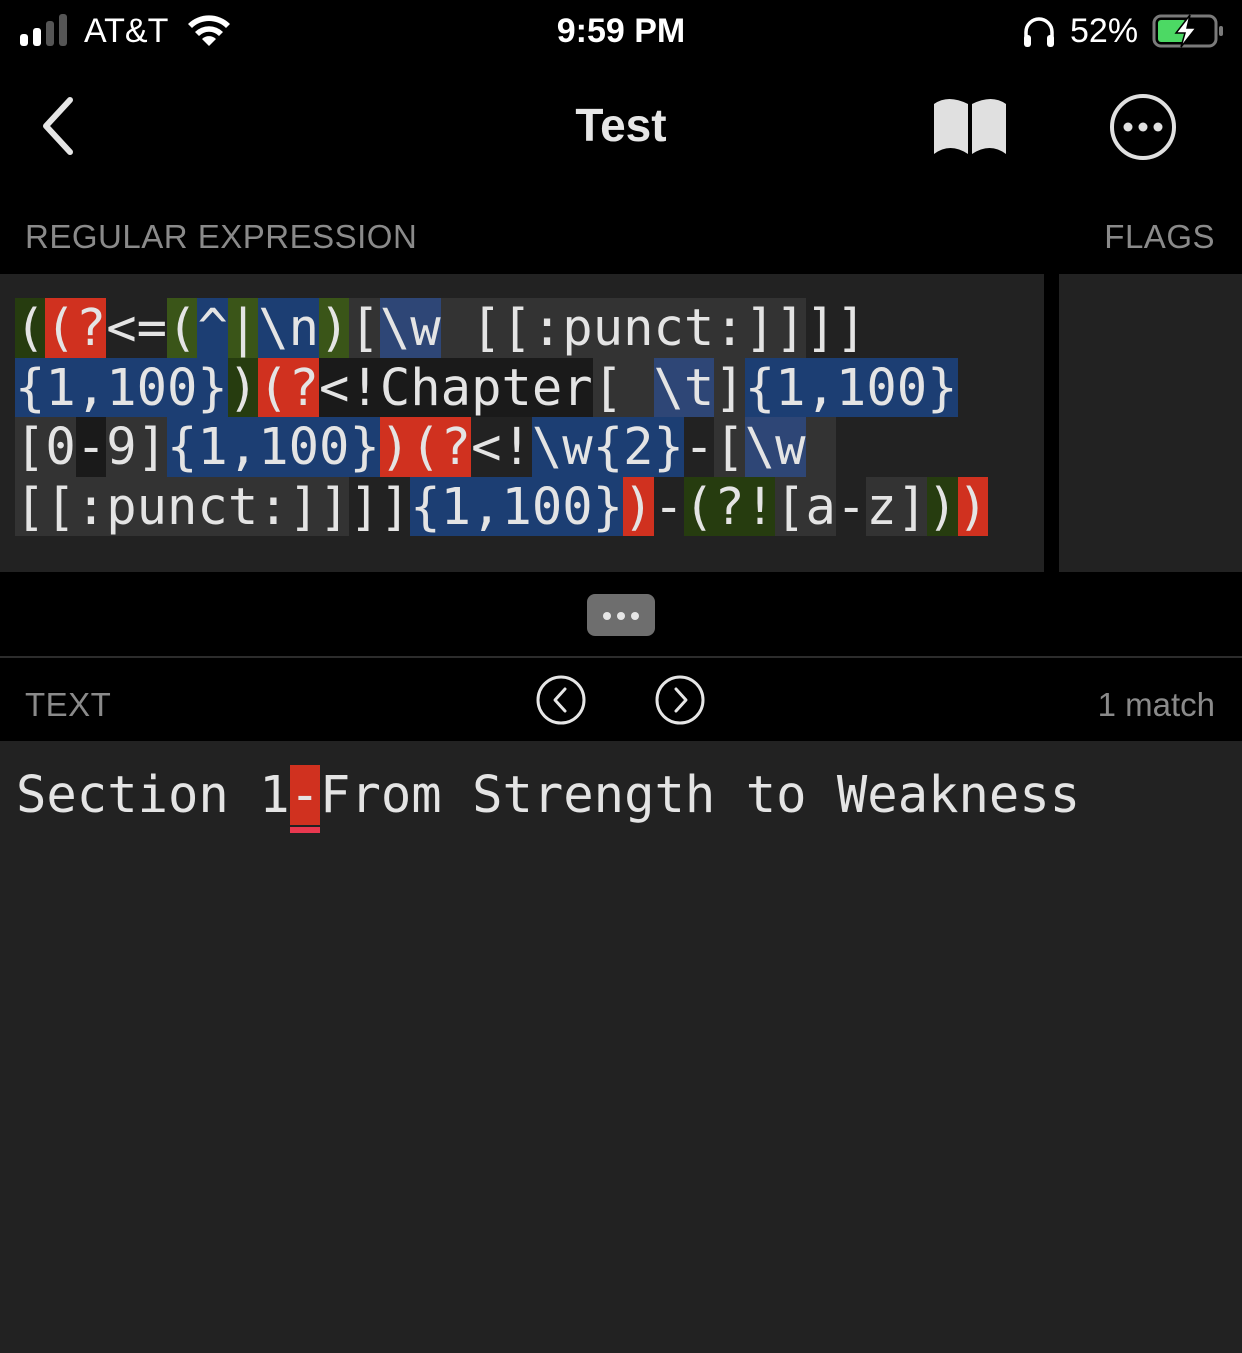 Image resolution: width=1242 pixels, height=1353 pixels. I want to click on battery-percent: 52%, so click(1104, 31).